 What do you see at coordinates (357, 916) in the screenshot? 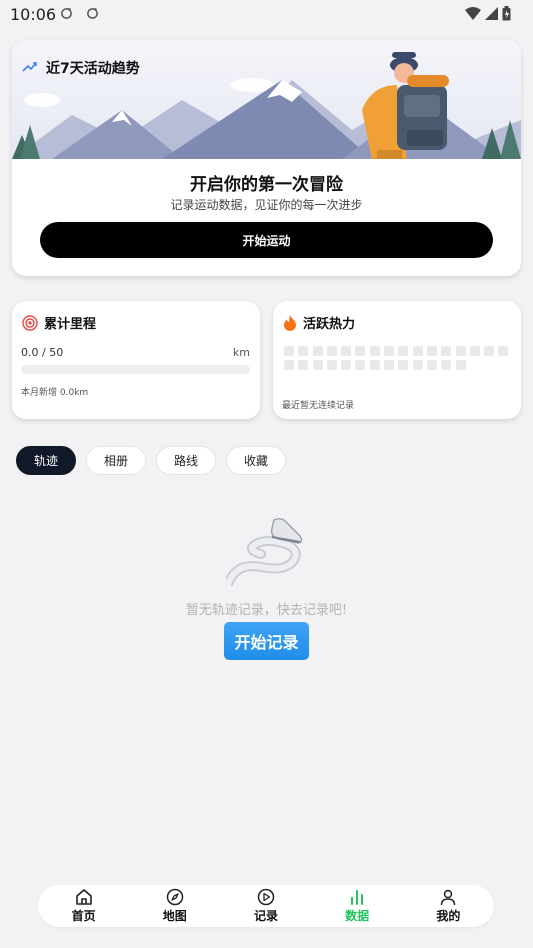
I see `nav-label: 数据` at bounding box center [357, 916].